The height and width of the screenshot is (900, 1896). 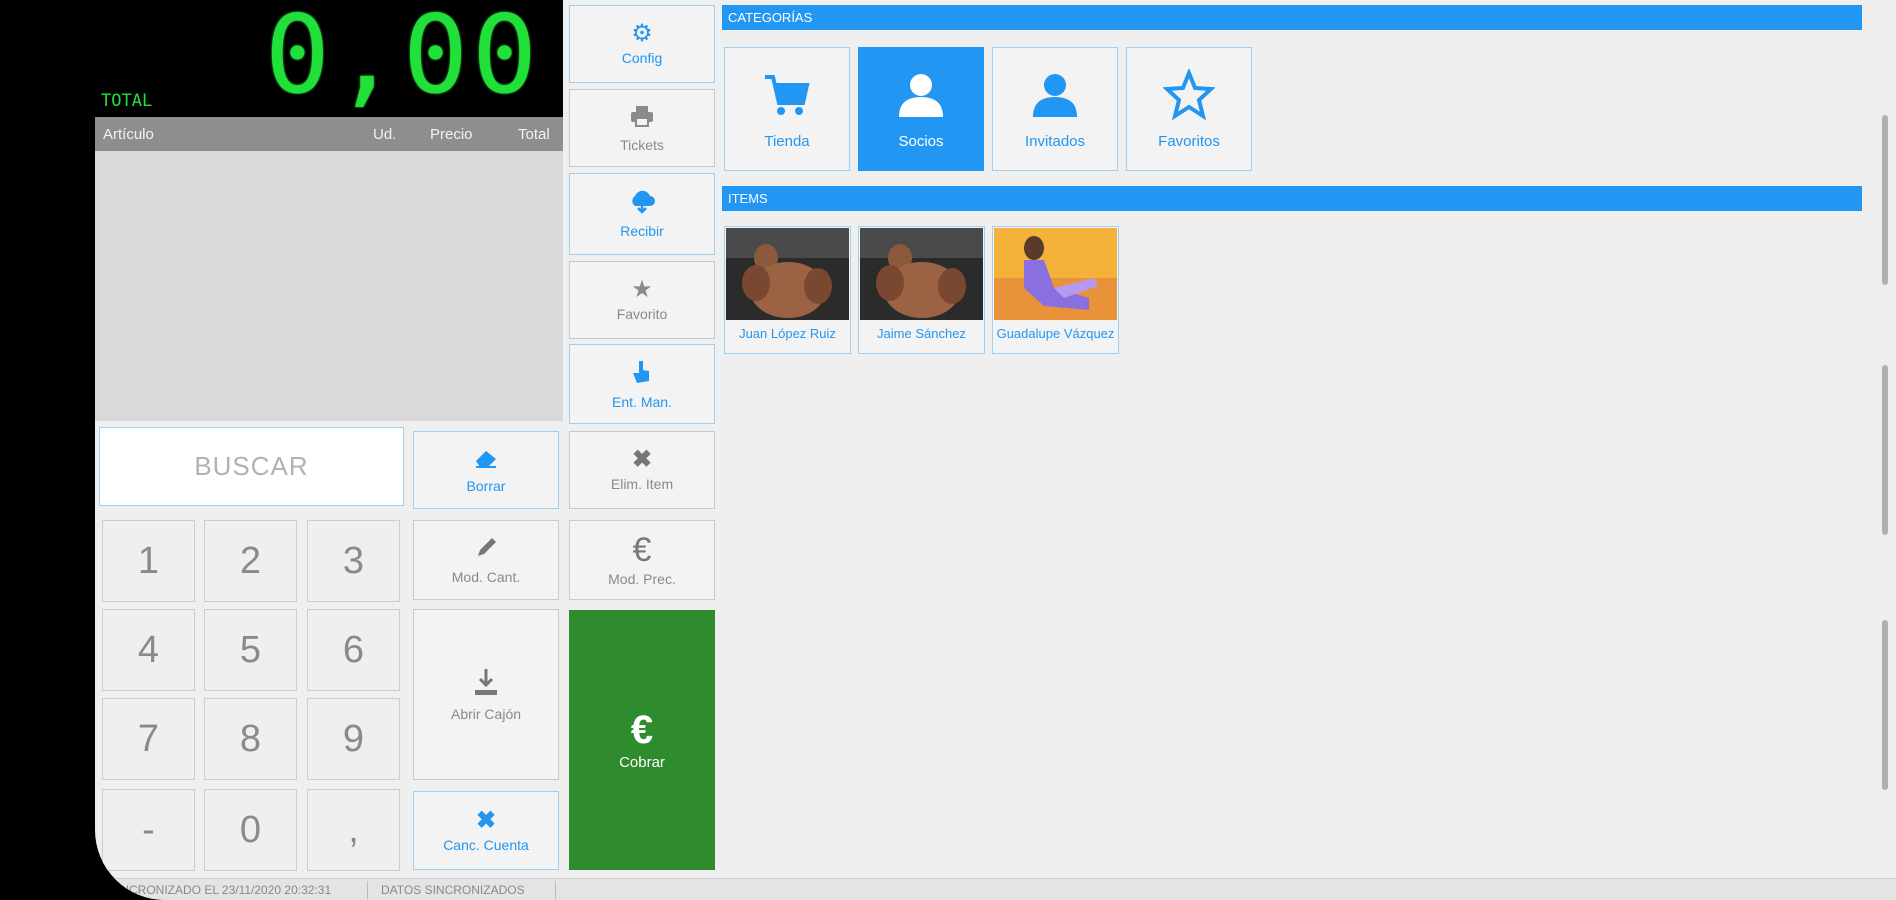 What do you see at coordinates (1885, 200) in the screenshot?
I see `categories-scrollbar` at bounding box center [1885, 200].